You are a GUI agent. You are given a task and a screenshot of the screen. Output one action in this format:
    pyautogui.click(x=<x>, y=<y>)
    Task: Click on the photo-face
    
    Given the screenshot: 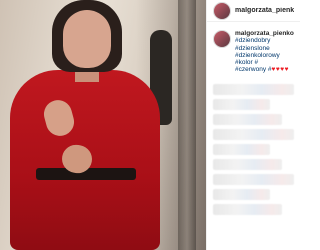 What is the action you would take?
    pyautogui.click(x=87, y=39)
    